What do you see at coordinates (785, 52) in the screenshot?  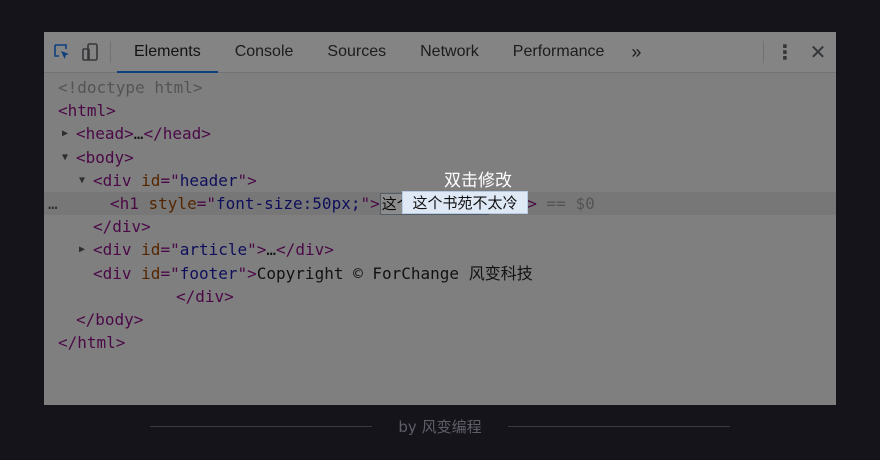 I see `customize-menu-icon: ⋮` at bounding box center [785, 52].